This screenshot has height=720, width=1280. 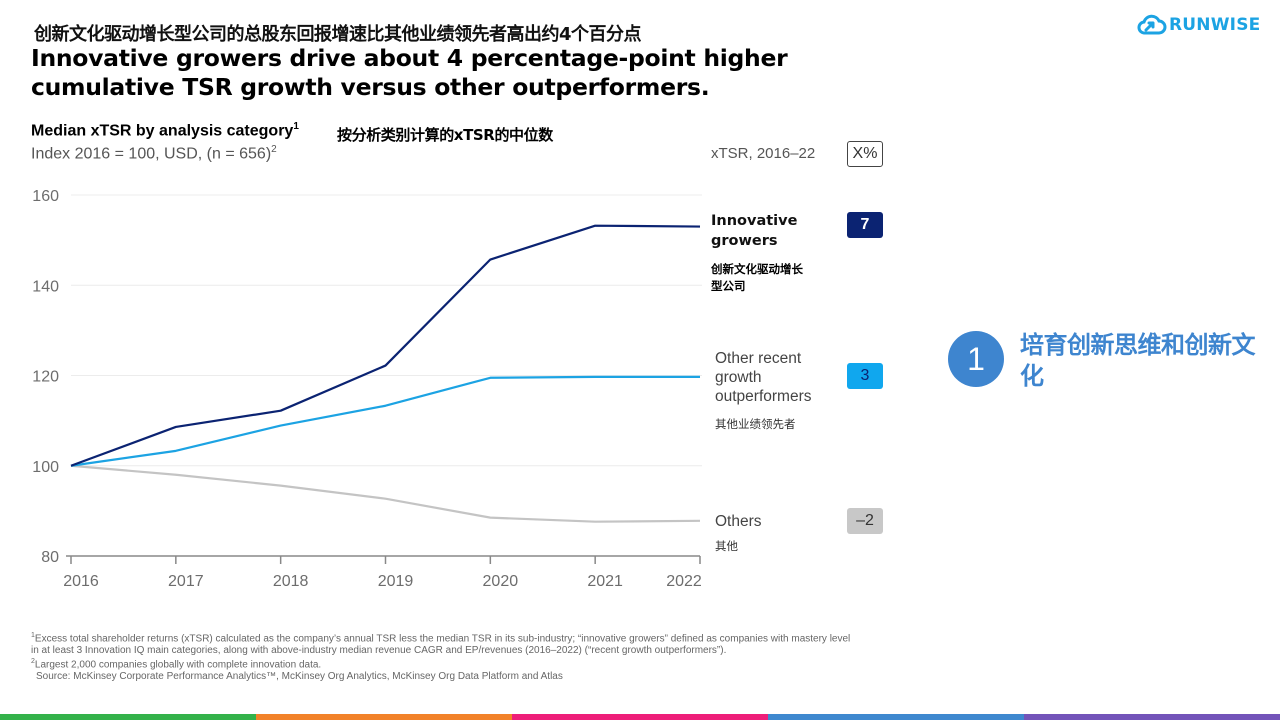 I want to click on bottom-color-bar, so click(x=640, y=717).